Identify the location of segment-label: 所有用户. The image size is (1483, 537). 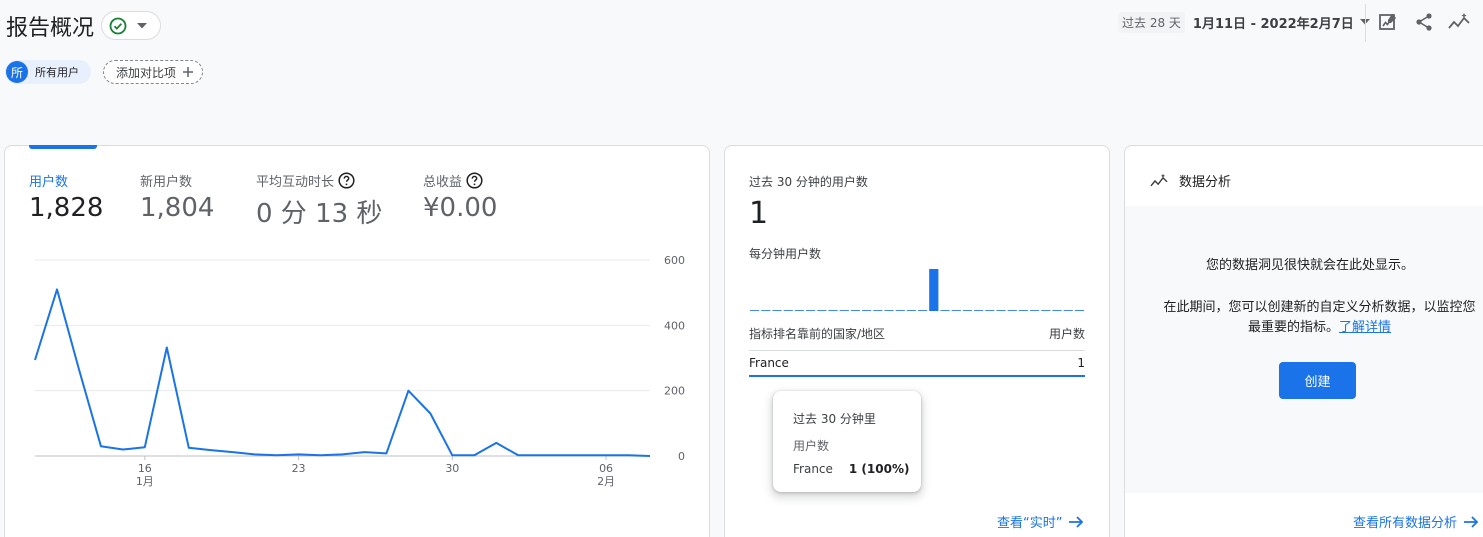
(57, 72).